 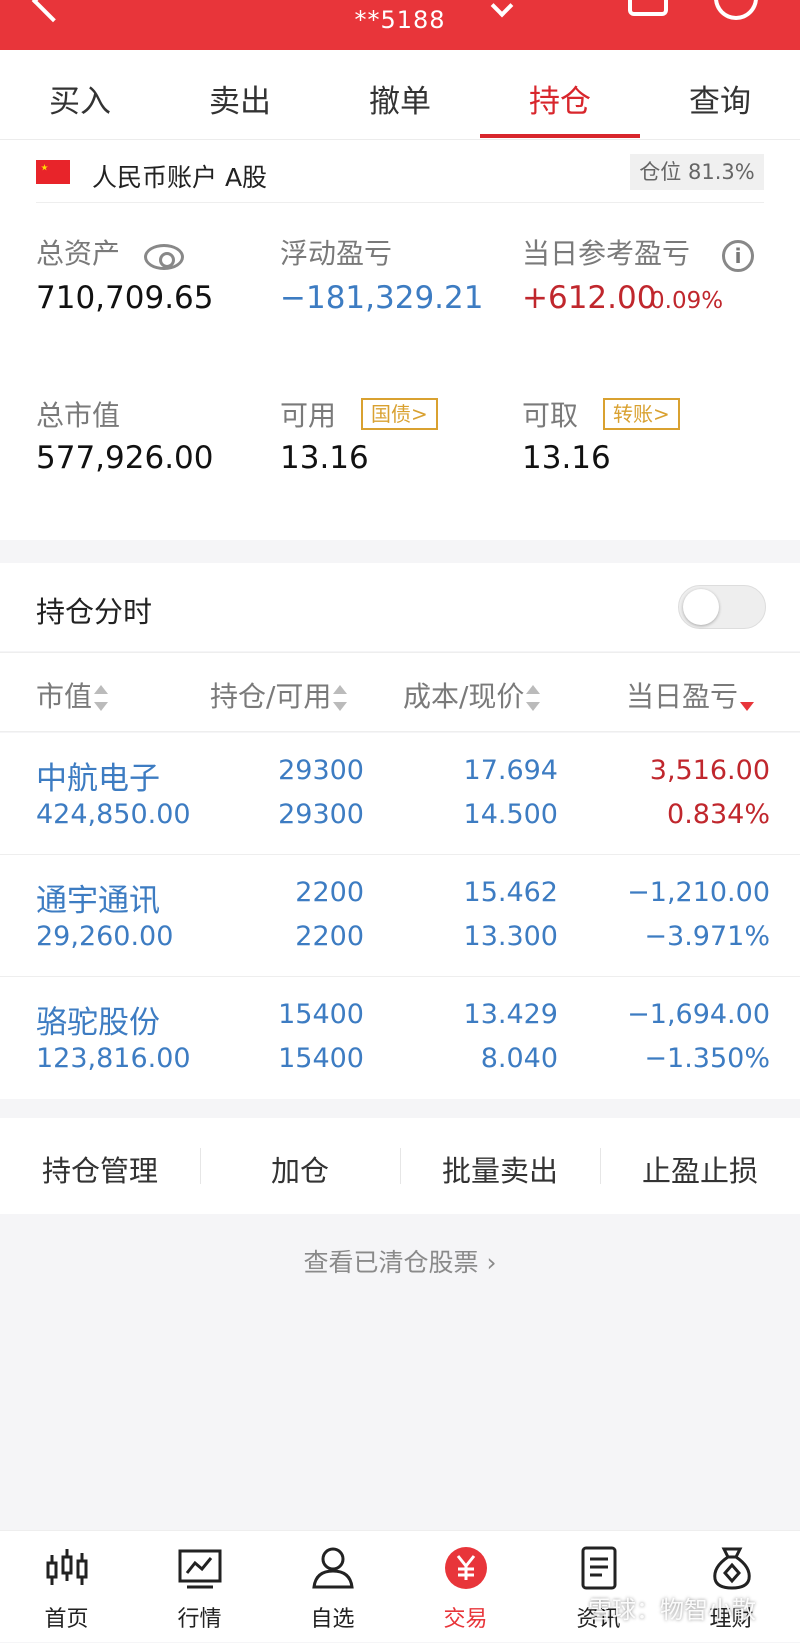 I want to click on trade-tabs: 买入 卖出 撤单 持仓 查询, so click(x=400, y=95).